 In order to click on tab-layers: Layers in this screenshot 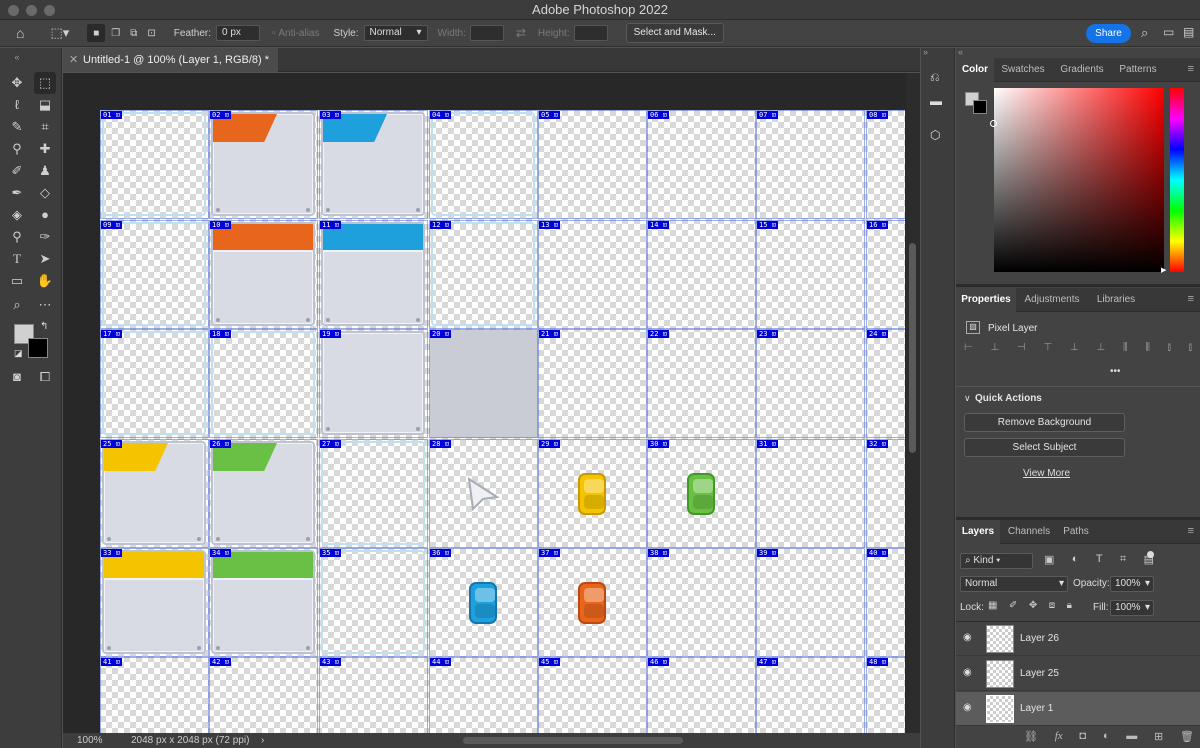, I will do `click(978, 532)`.